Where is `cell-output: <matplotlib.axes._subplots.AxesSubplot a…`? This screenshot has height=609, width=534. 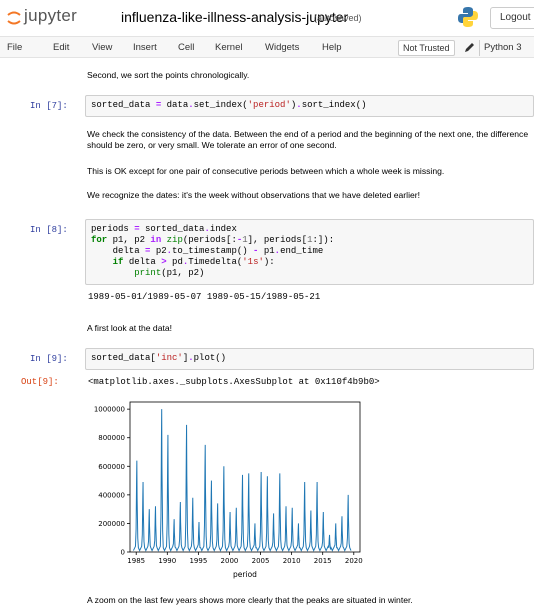
cell-output: <matplotlib.axes._subplots.AxesSubplot a… is located at coordinates (234, 382).